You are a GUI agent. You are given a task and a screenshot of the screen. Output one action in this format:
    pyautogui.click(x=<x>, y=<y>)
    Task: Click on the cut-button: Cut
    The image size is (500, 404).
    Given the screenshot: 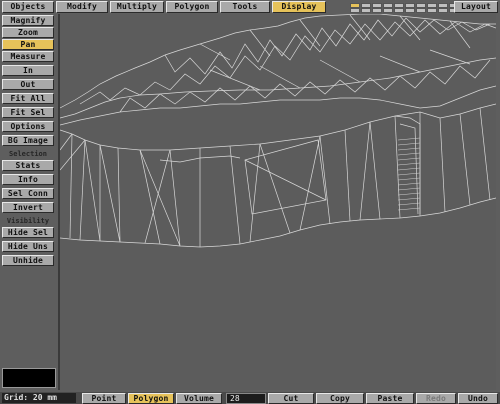 What is the action you would take?
    pyautogui.click(x=291, y=398)
    